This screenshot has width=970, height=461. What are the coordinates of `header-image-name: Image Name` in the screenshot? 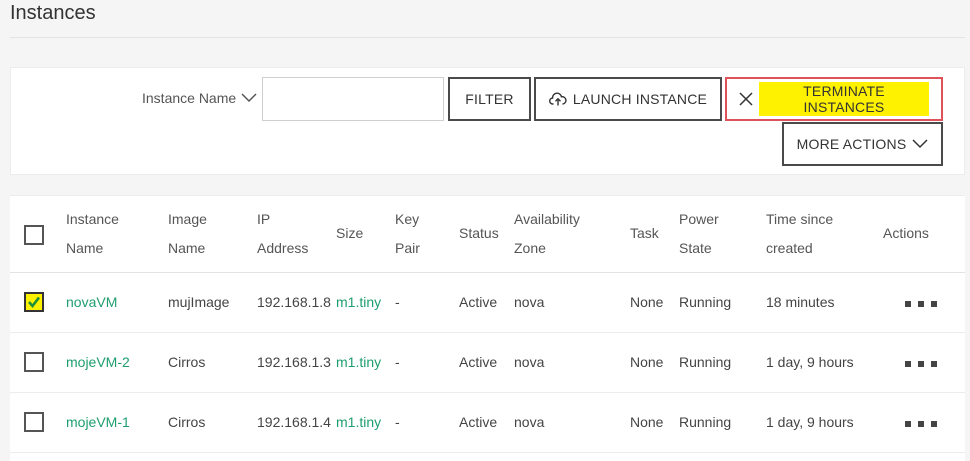 It's located at (212, 234).